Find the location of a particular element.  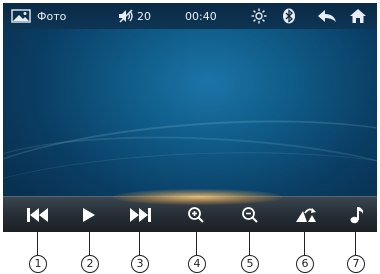

callout-2: 2 is located at coordinates (90, 264).